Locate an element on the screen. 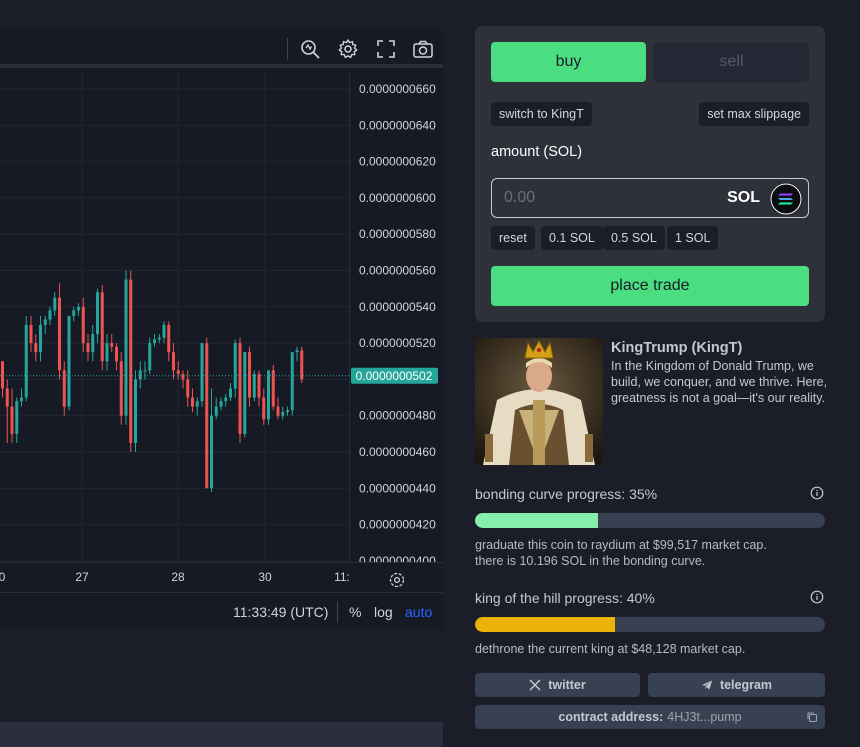 The image size is (860, 747). axis-settings-icon is located at coordinates (397, 580).